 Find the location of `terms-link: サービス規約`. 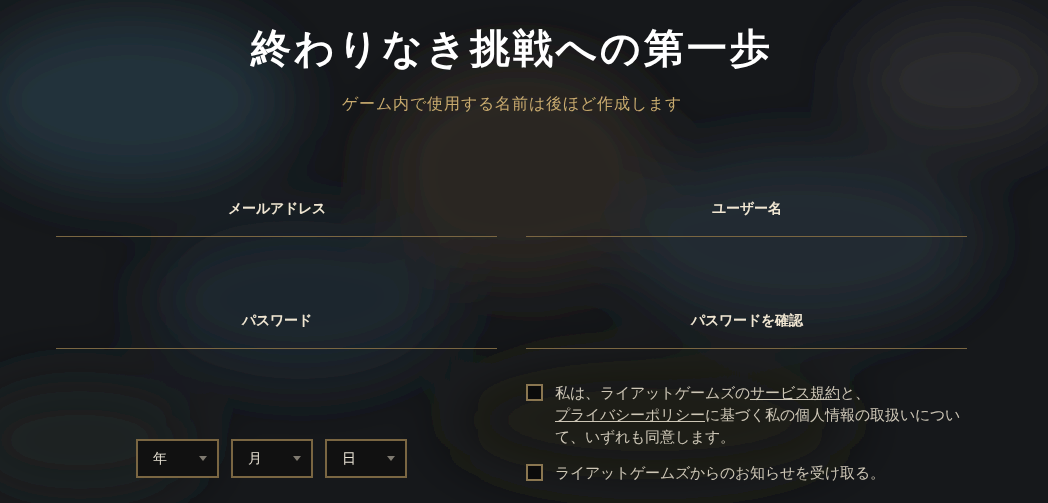

terms-link: サービス規約 is located at coordinates (795, 393).